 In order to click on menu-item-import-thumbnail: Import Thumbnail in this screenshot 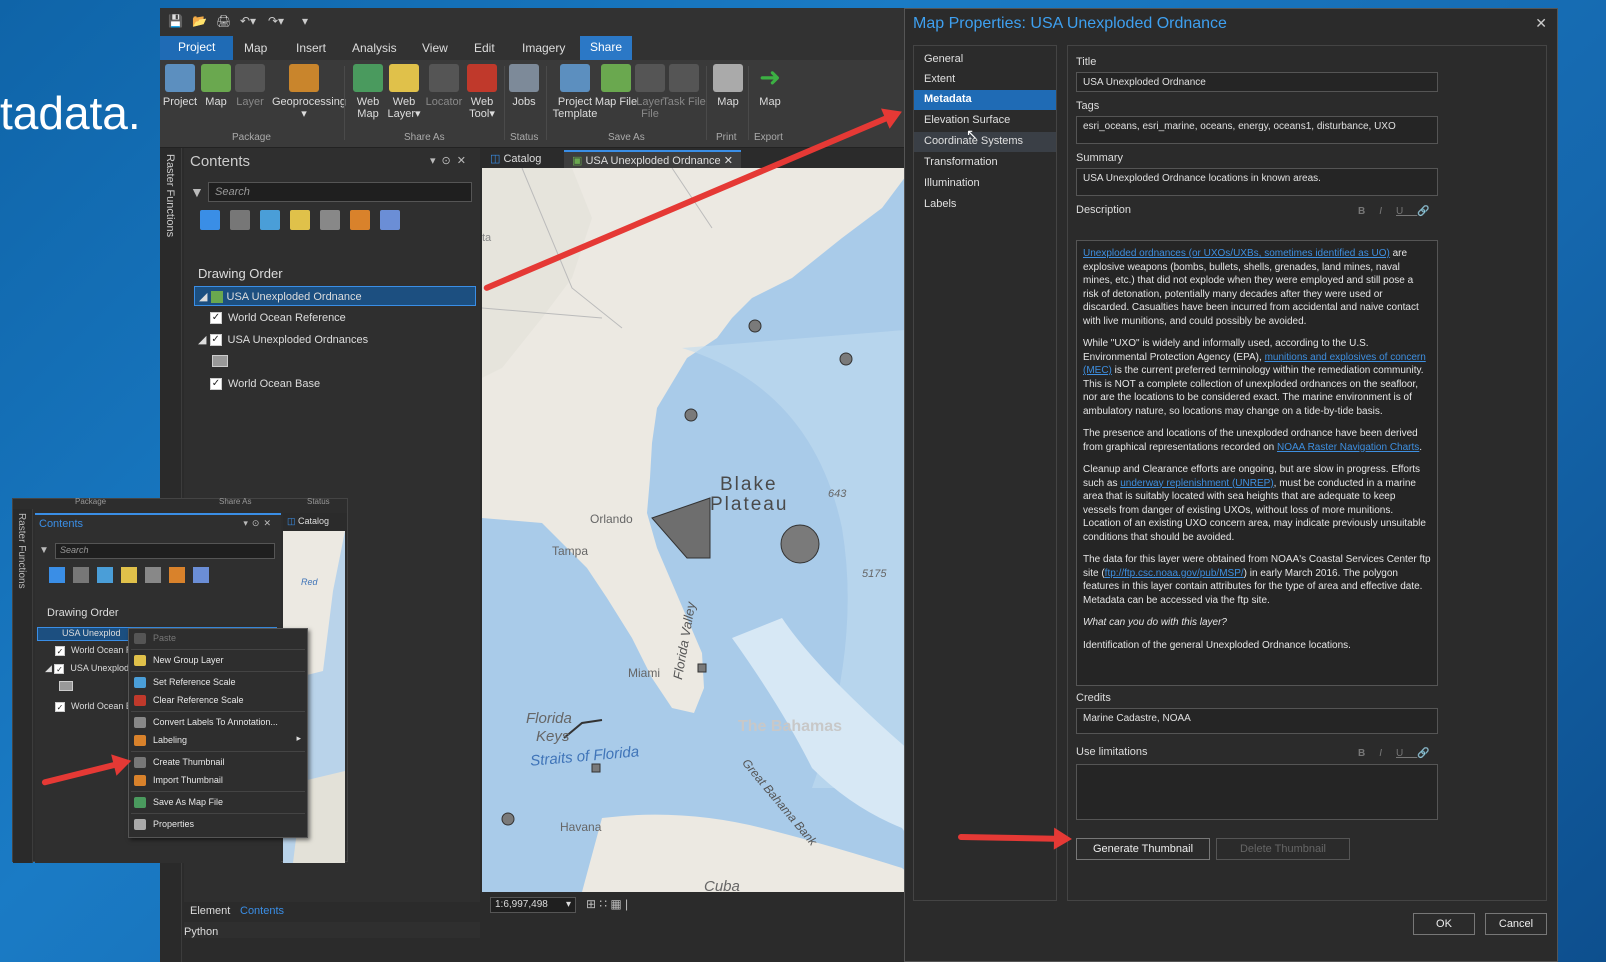, I will do `click(188, 780)`.